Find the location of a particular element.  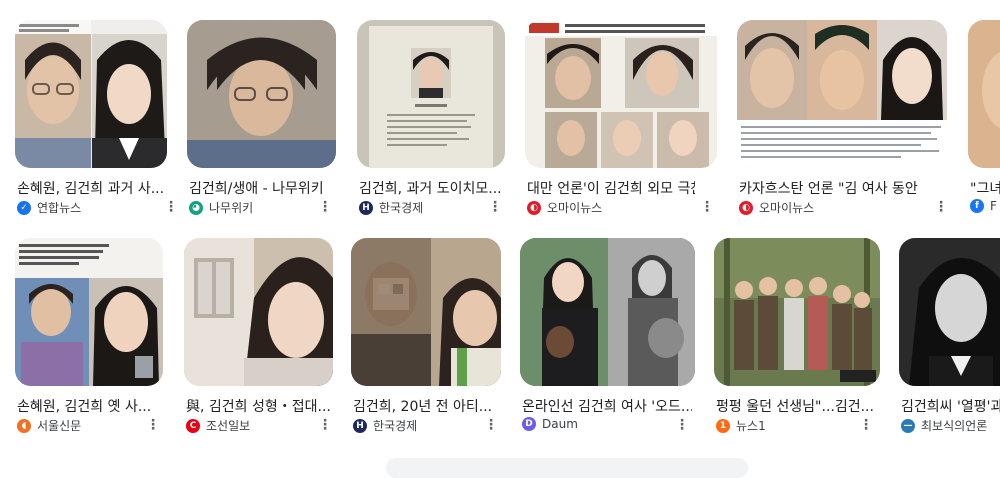

result-source: D Daum is located at coordinates (550, 424).